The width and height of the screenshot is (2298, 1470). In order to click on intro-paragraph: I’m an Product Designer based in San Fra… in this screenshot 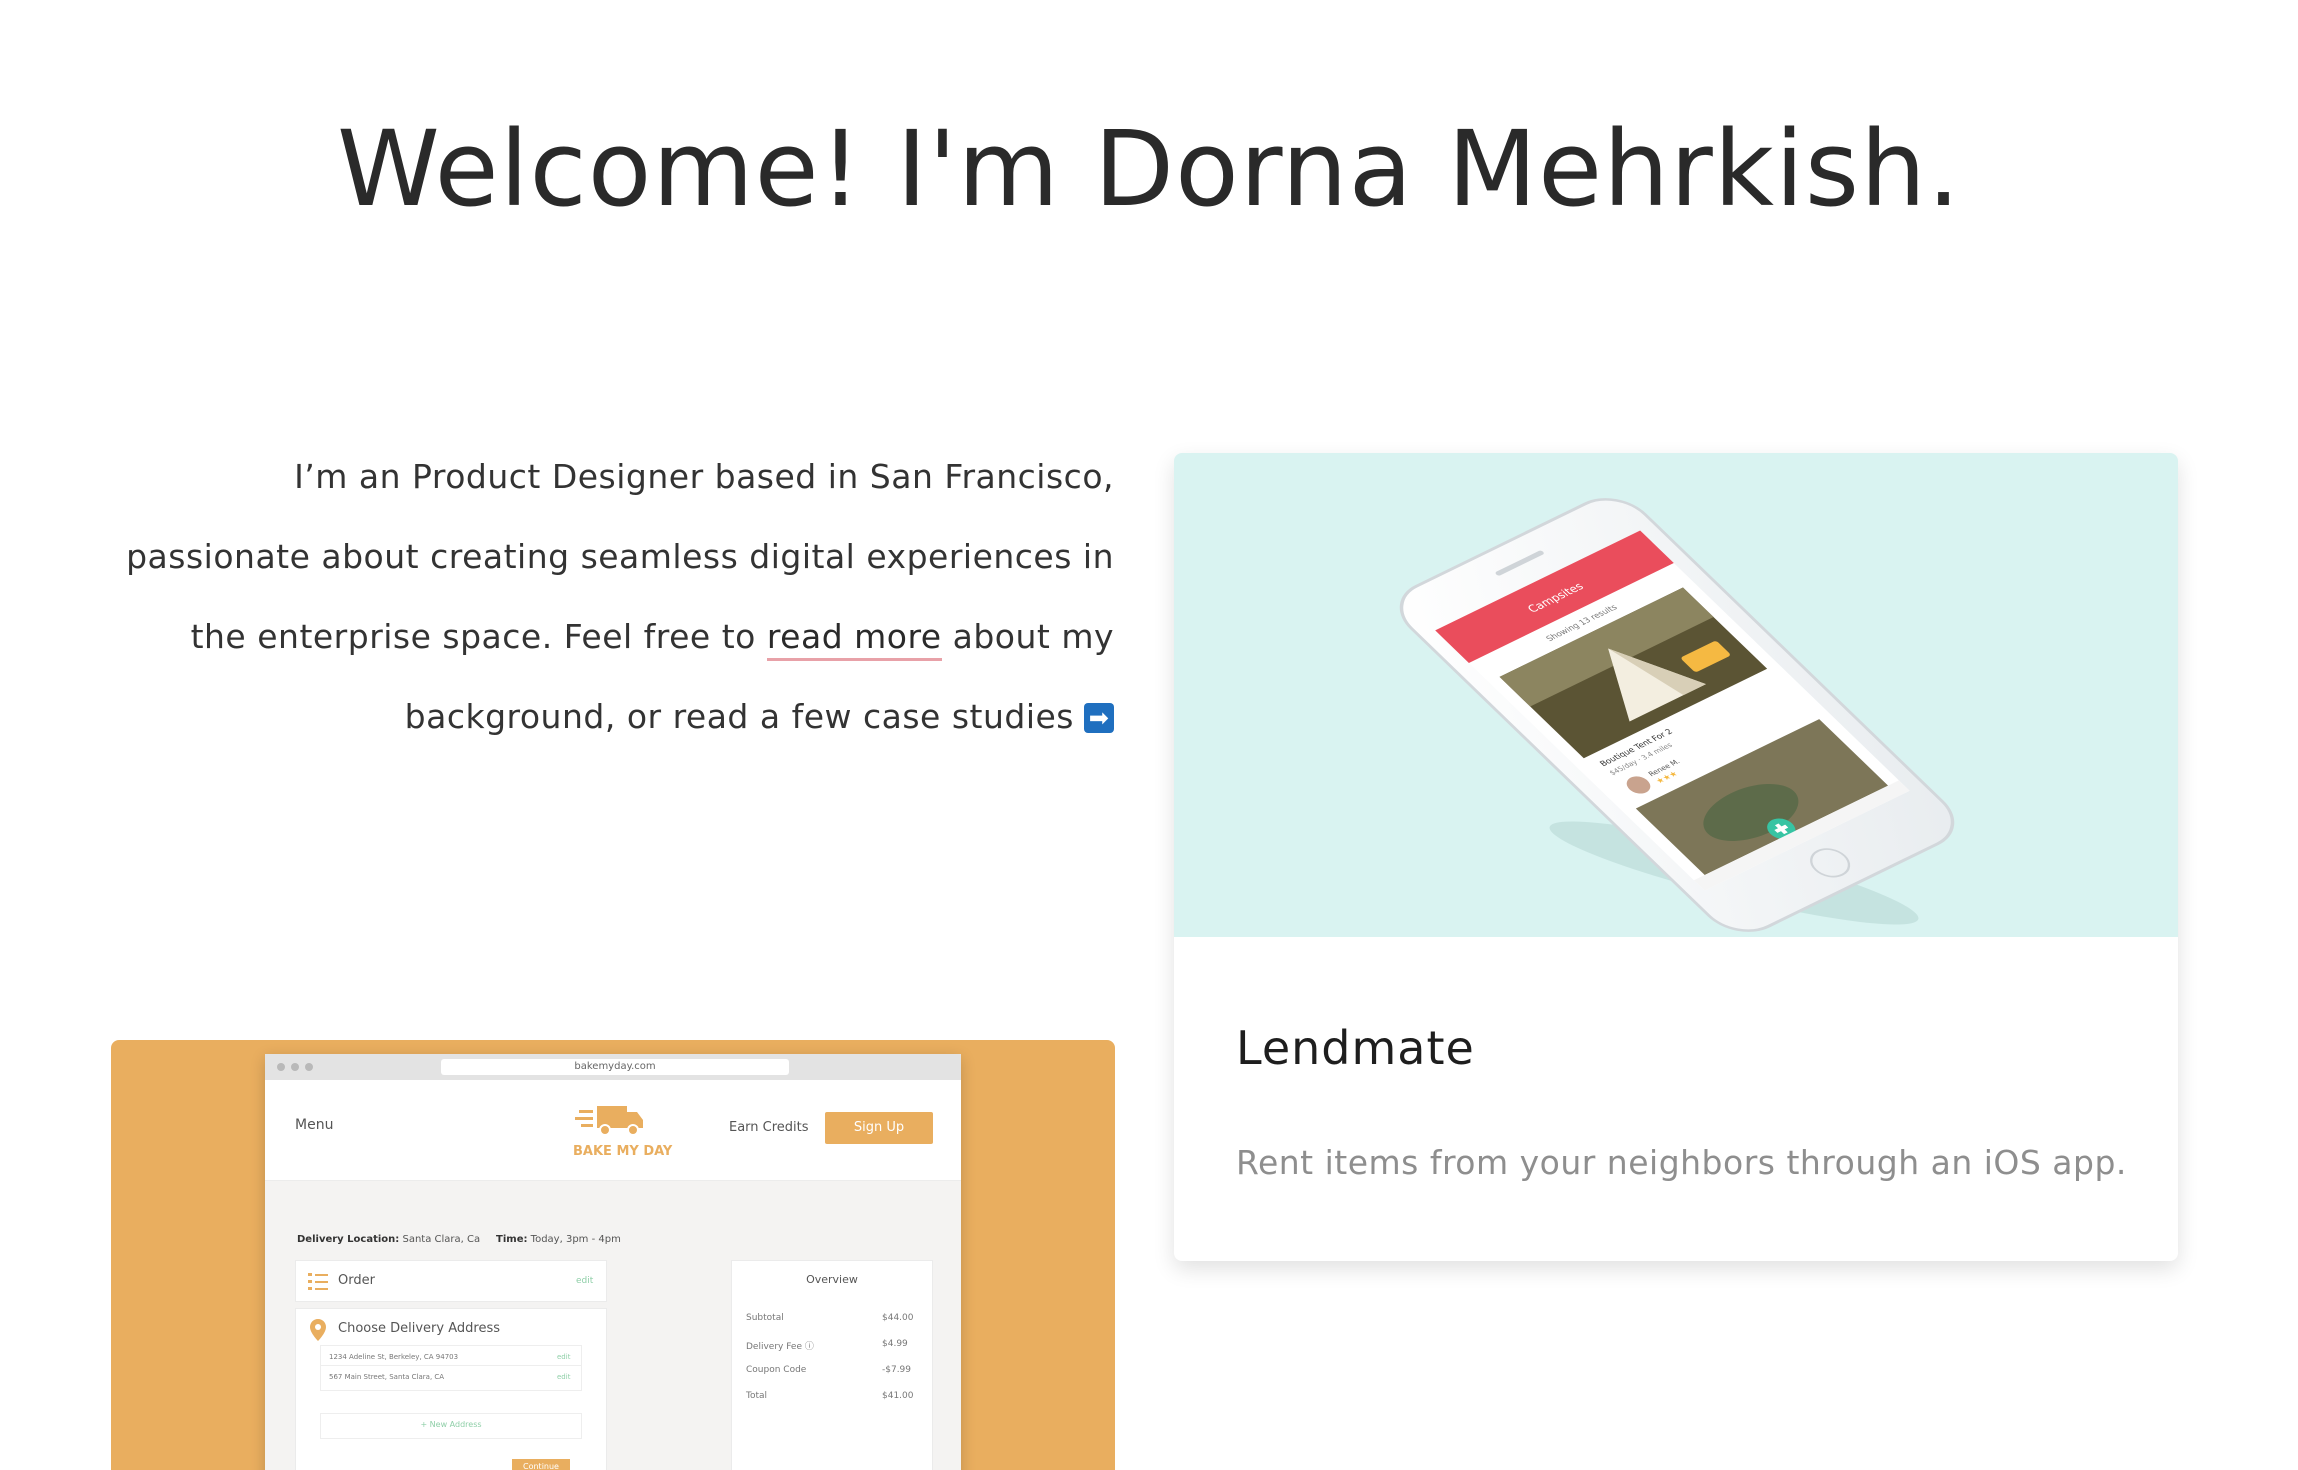, I will do `click(617, 597)`.